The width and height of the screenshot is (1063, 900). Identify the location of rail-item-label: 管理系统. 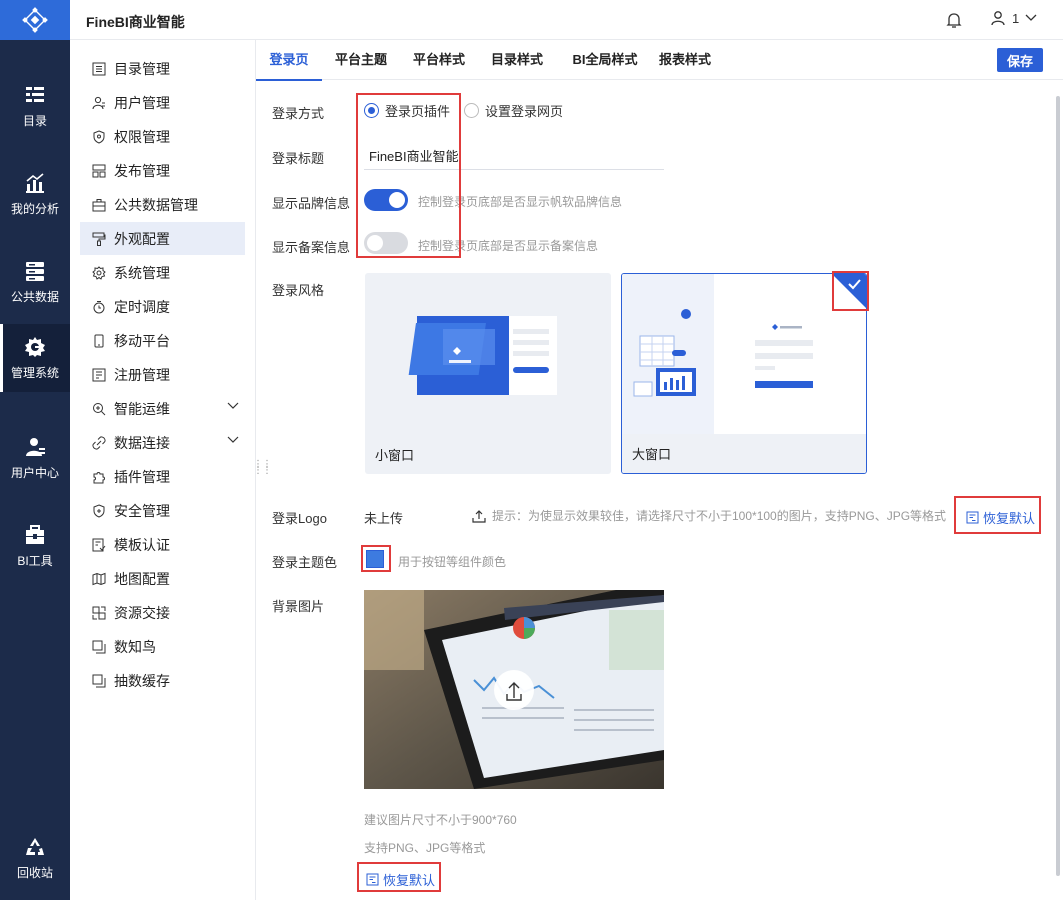
(34, 372).